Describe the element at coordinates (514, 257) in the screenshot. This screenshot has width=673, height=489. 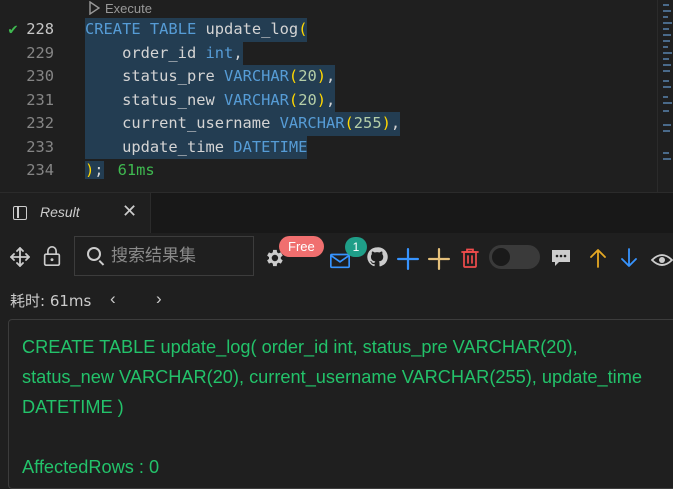
I see `toggle-switch` at that location.